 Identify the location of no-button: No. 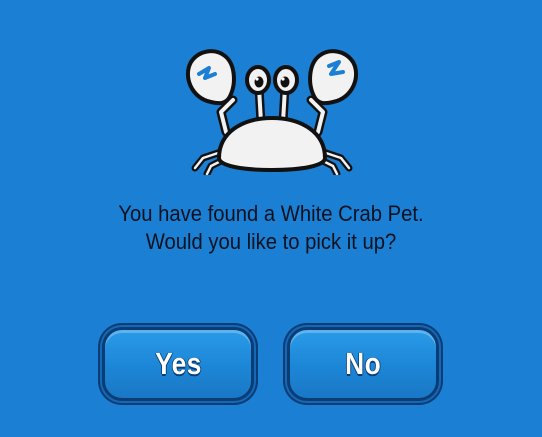
(363, 364).